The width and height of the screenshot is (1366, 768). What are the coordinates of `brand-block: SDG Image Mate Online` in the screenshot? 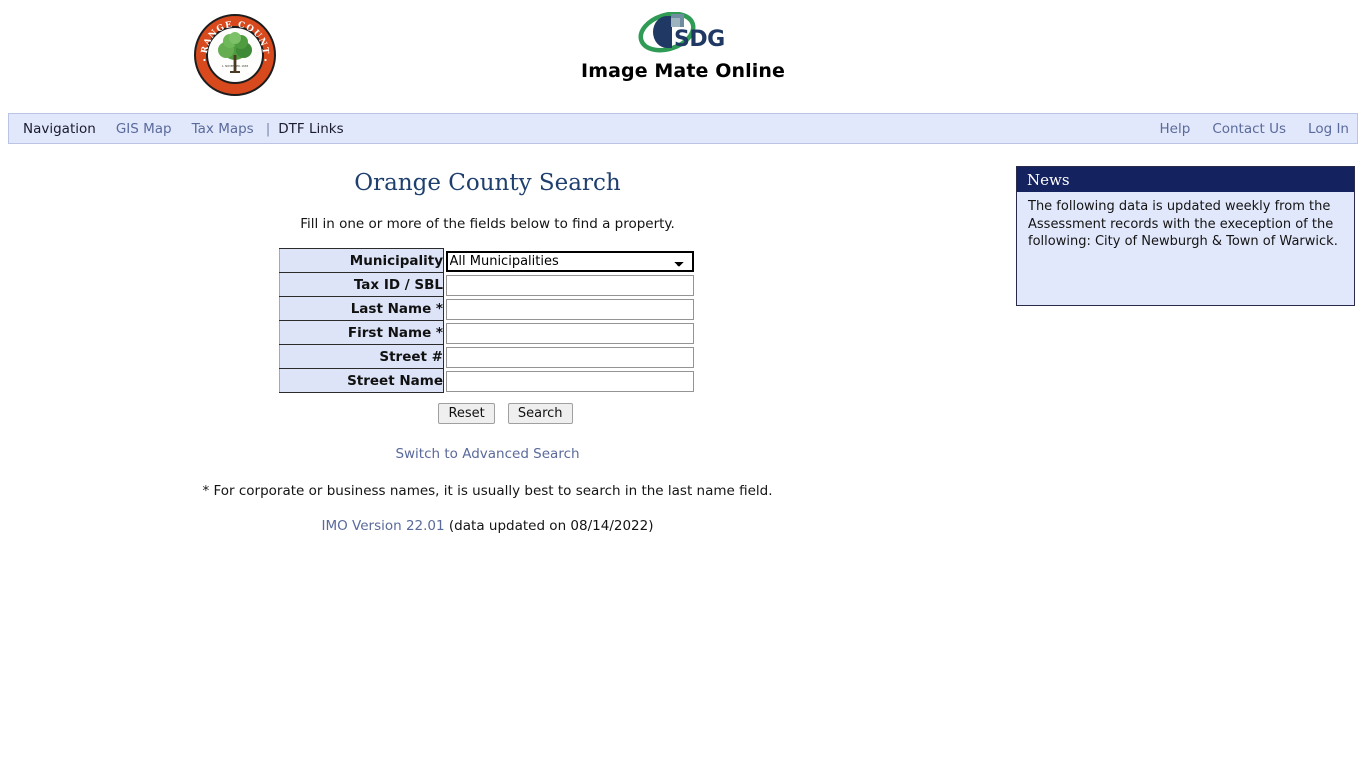 It's located at (683, 47).